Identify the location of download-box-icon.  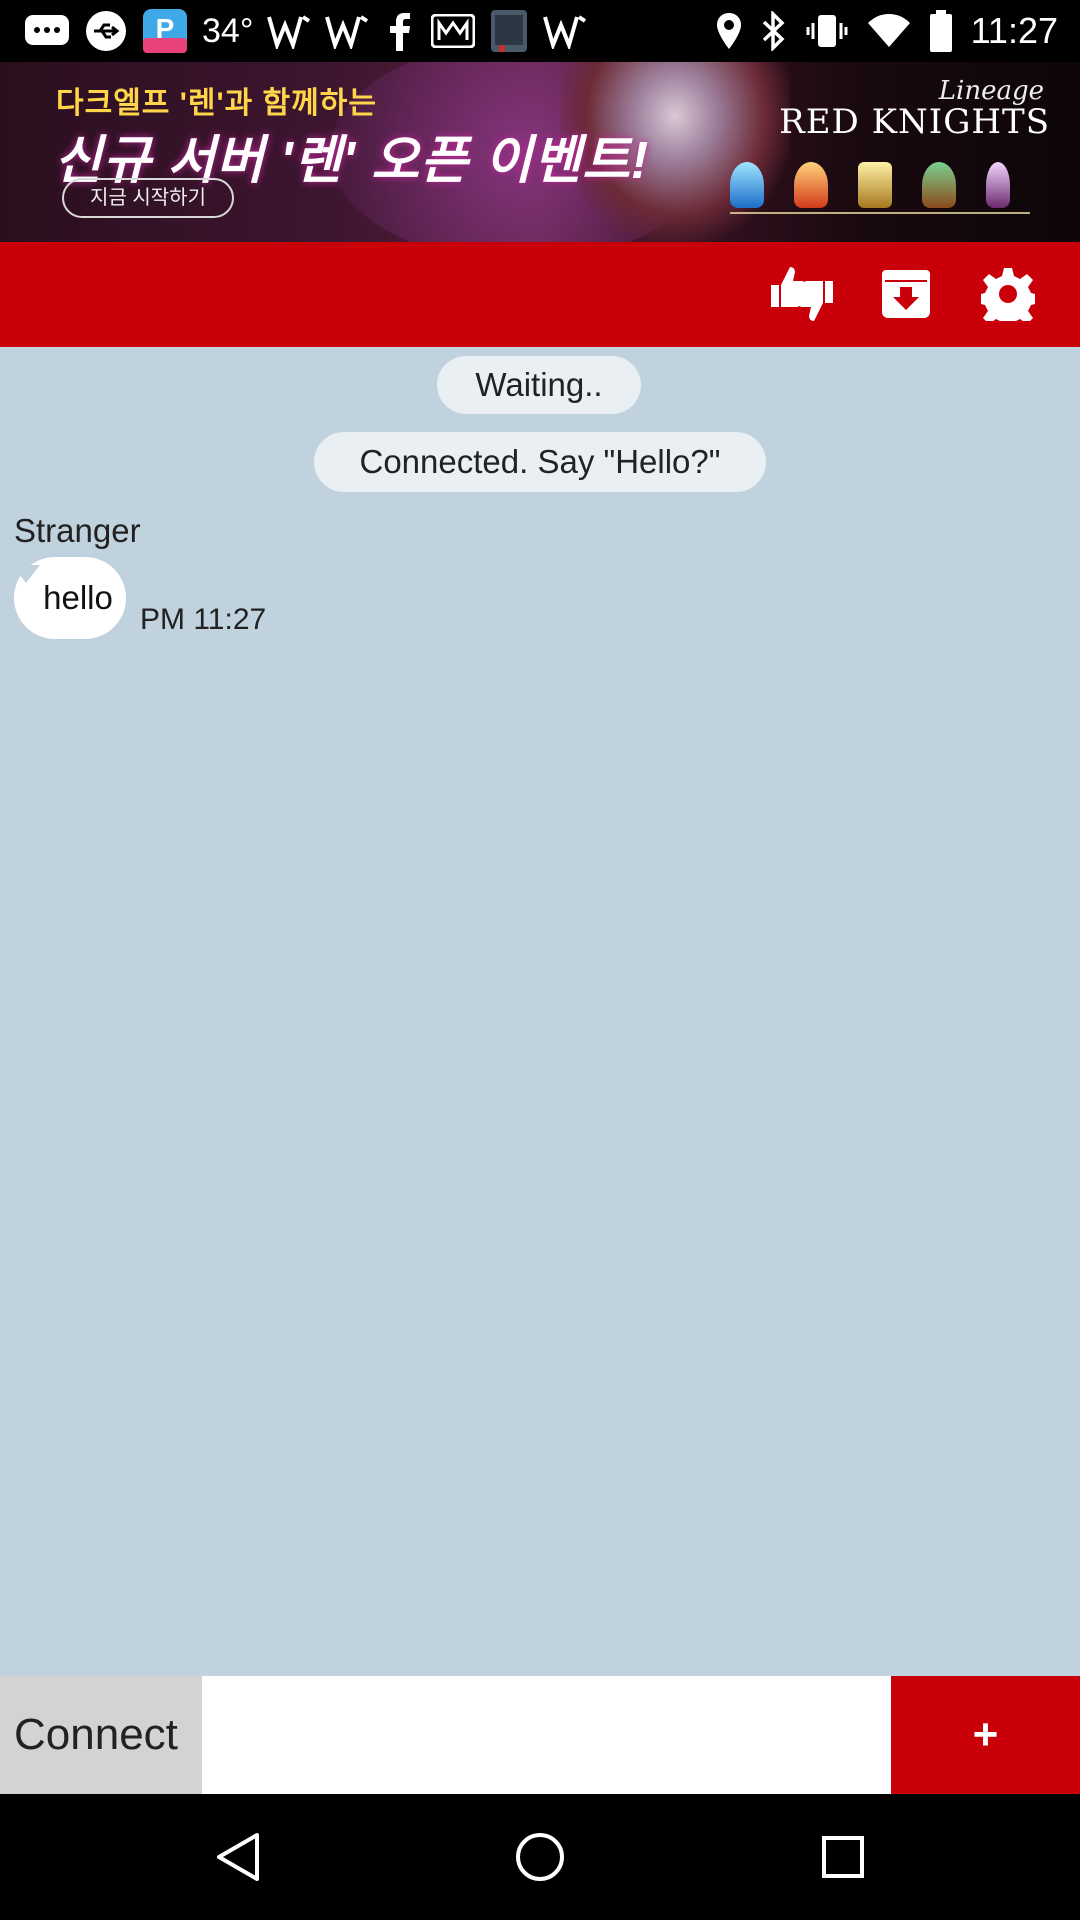
(906, 296).